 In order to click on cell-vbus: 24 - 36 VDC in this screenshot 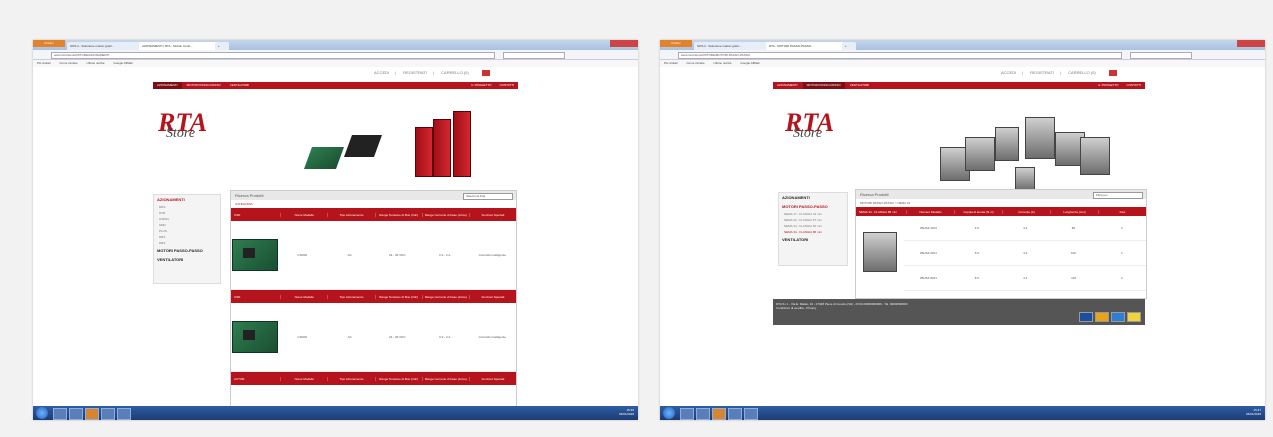, I will do `click(397, 255)`.